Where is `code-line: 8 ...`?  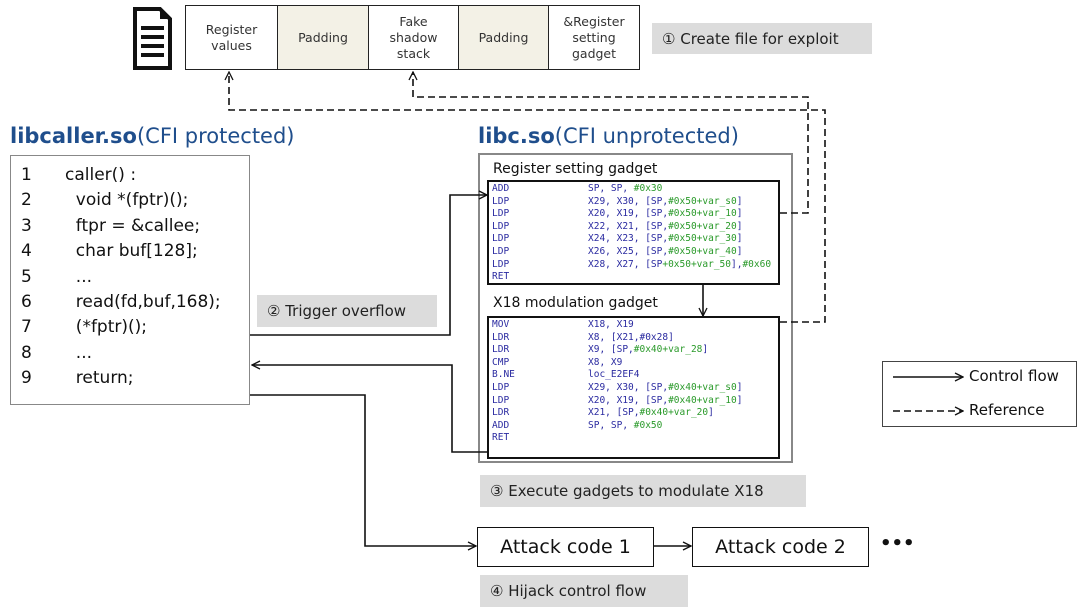 code-line: 8 ... is located at coordinates (56, 353).